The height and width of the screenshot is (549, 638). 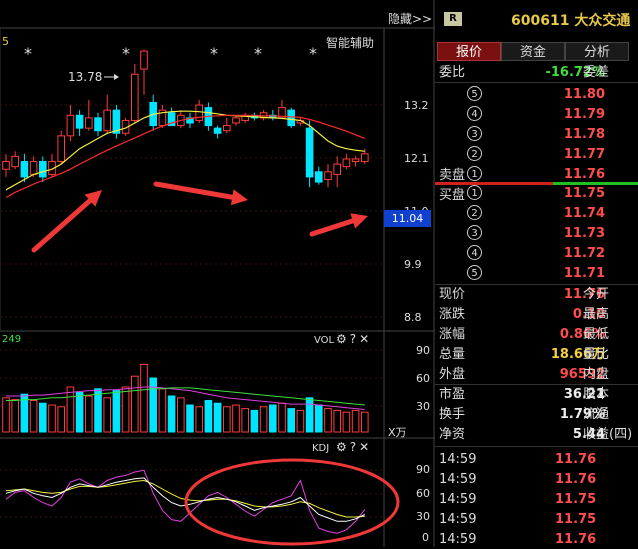 What do you see at coordinates (410, 18) in the screenshot?
I see `hide-panel-button: 隐藏>>` at bounding box center [410, 18].